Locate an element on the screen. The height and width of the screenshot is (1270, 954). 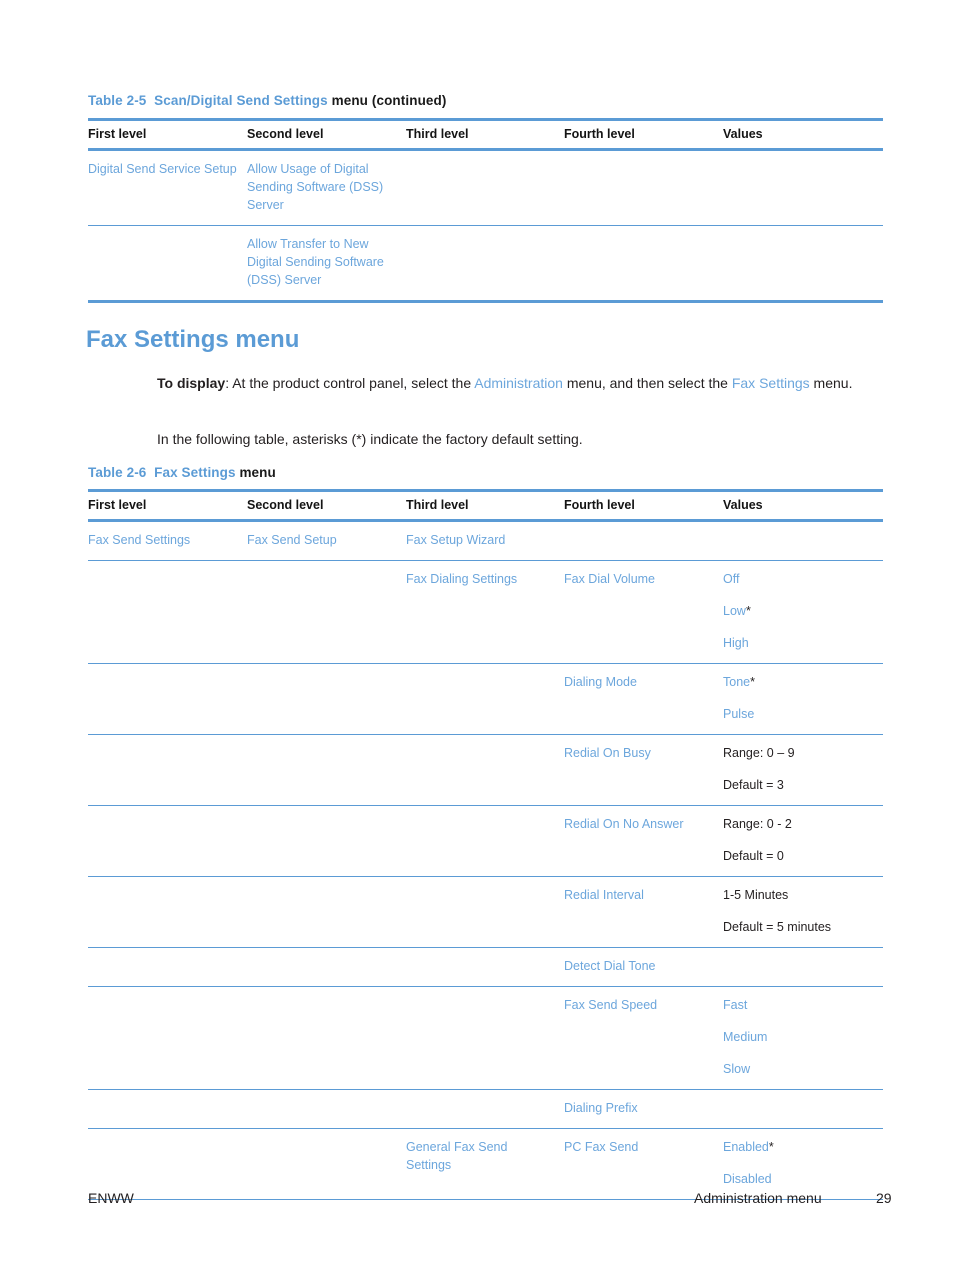
table-row: Detect Dial Tone is located at coordinates (485, 967).